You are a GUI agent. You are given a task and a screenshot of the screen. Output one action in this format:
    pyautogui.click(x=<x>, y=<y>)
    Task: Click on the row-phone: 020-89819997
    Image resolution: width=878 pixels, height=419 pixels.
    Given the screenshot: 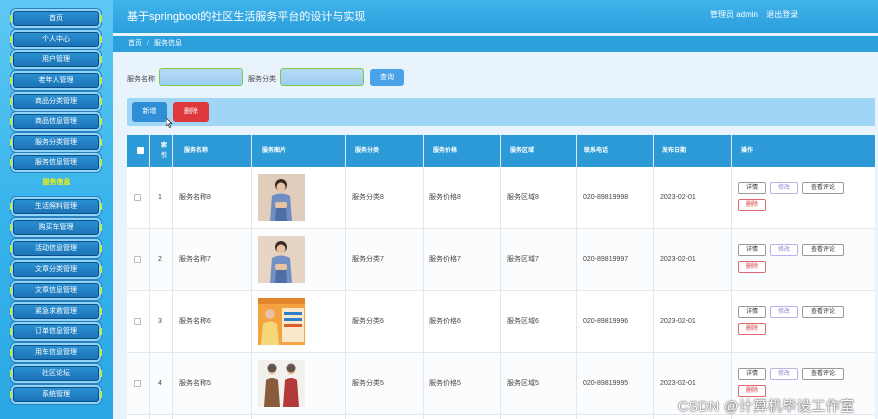 What is the action you would take?
    pyautogui.click(x=606, y=259)
    